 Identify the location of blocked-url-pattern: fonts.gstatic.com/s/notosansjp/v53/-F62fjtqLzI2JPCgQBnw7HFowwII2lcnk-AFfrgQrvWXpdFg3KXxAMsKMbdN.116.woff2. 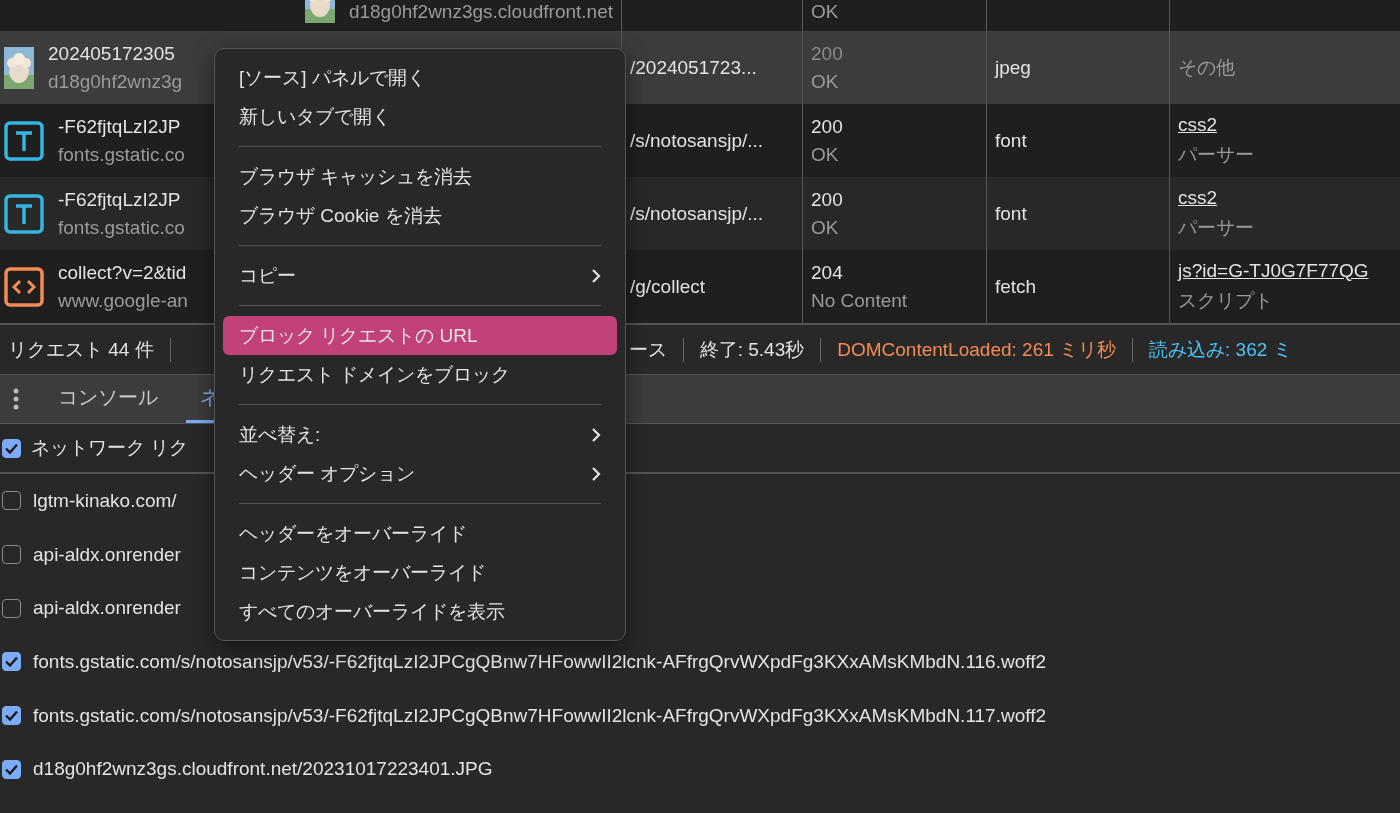
(540, 661).